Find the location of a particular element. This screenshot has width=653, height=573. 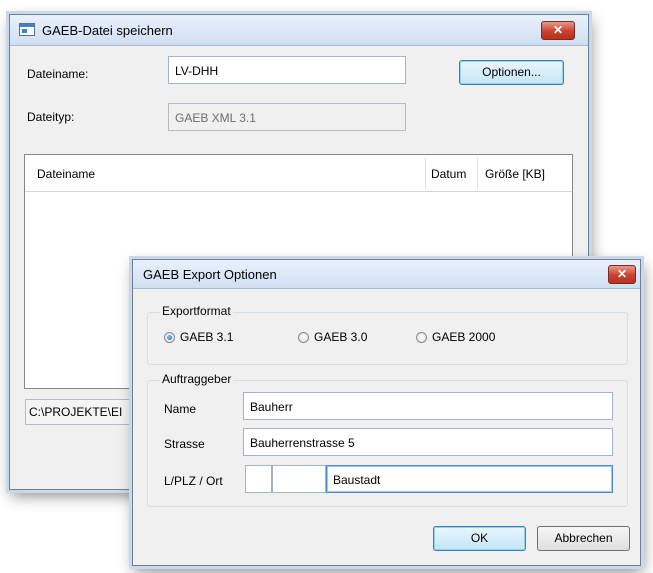

column-size: Größe [KB] is located at coordinates (515, 174).